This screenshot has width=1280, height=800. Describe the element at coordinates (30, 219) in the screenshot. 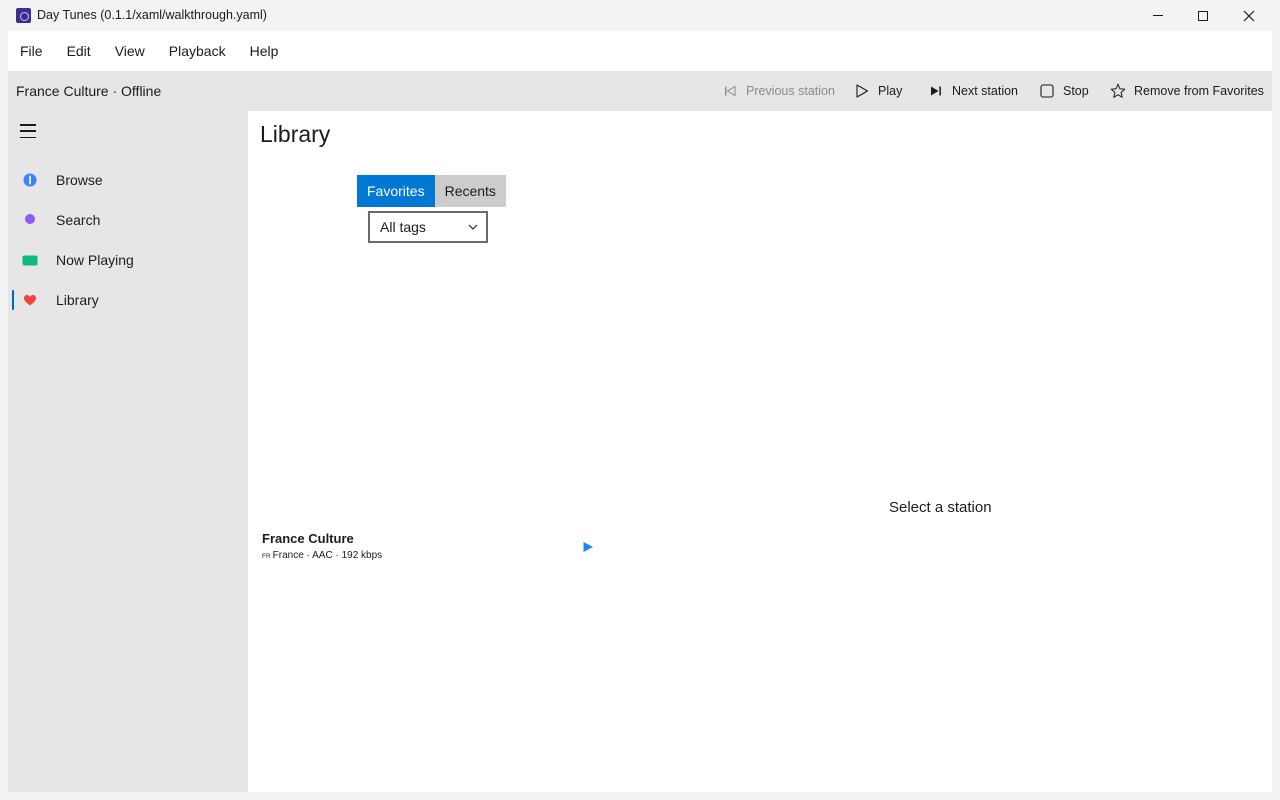

I see `search-icon` at that location.